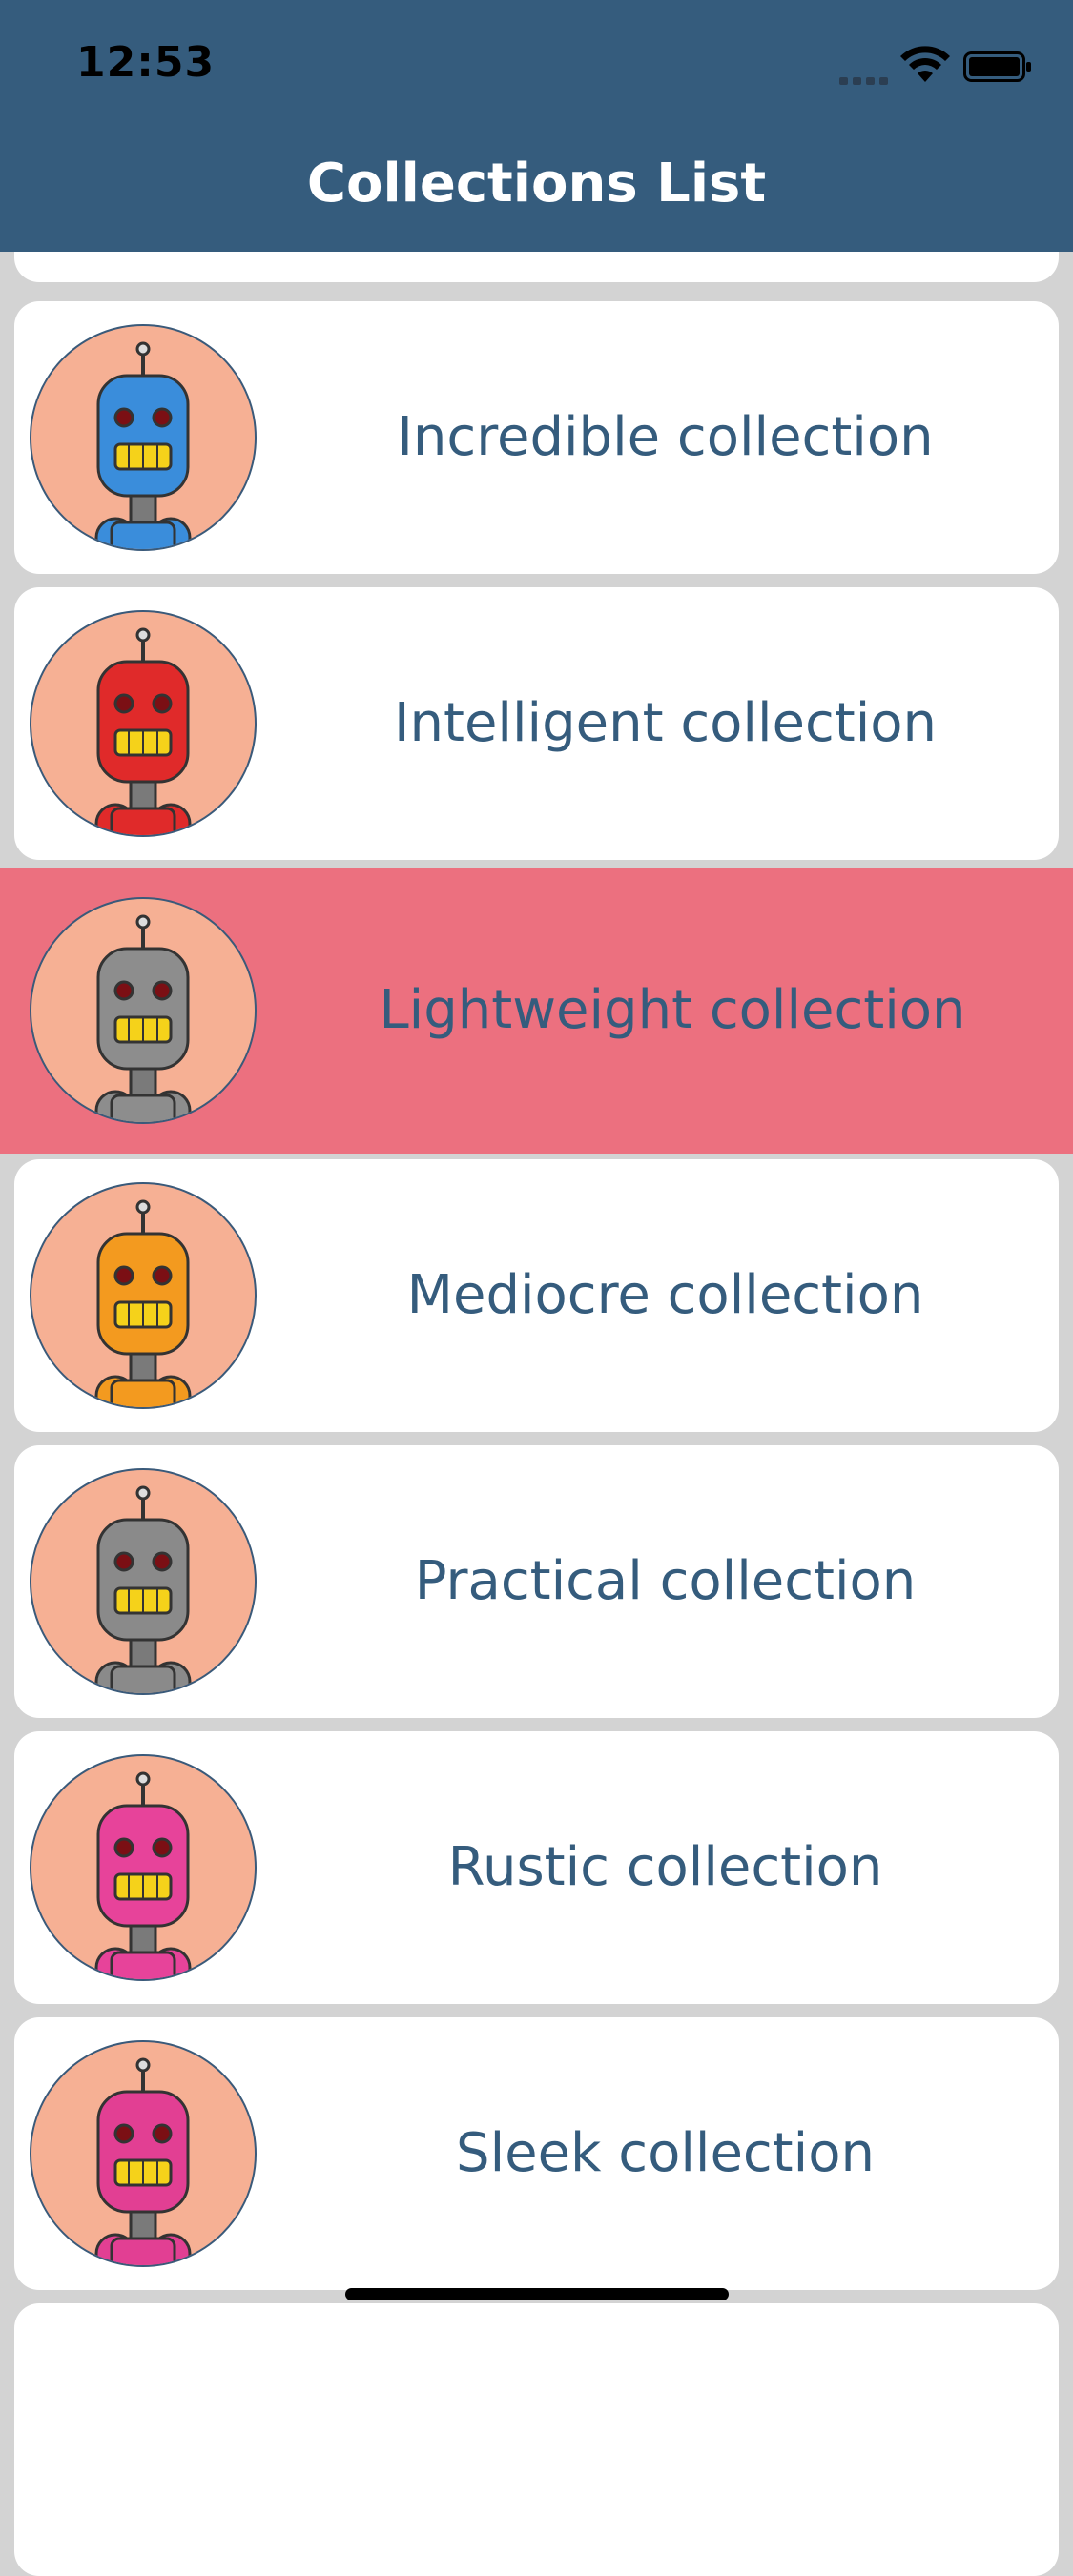 This screenshot has height=2576, width=1073. Describe the element at coordinates (665, 723) in the screenshot. I see `list-item-label: Intelligent collection` at that location.